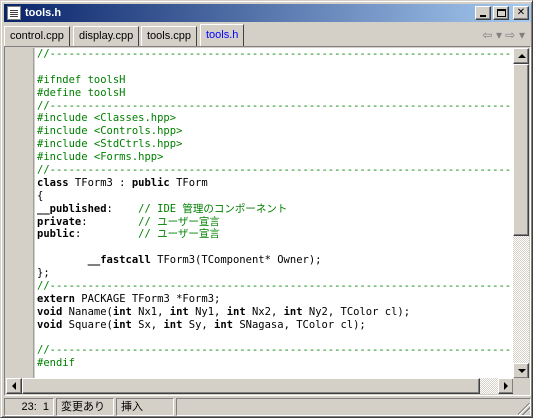 This screenshot has width=533, height=418. Describe the element at coordinates (521, 386) in the screenshot. I see `scrollbar-corner` at that location.